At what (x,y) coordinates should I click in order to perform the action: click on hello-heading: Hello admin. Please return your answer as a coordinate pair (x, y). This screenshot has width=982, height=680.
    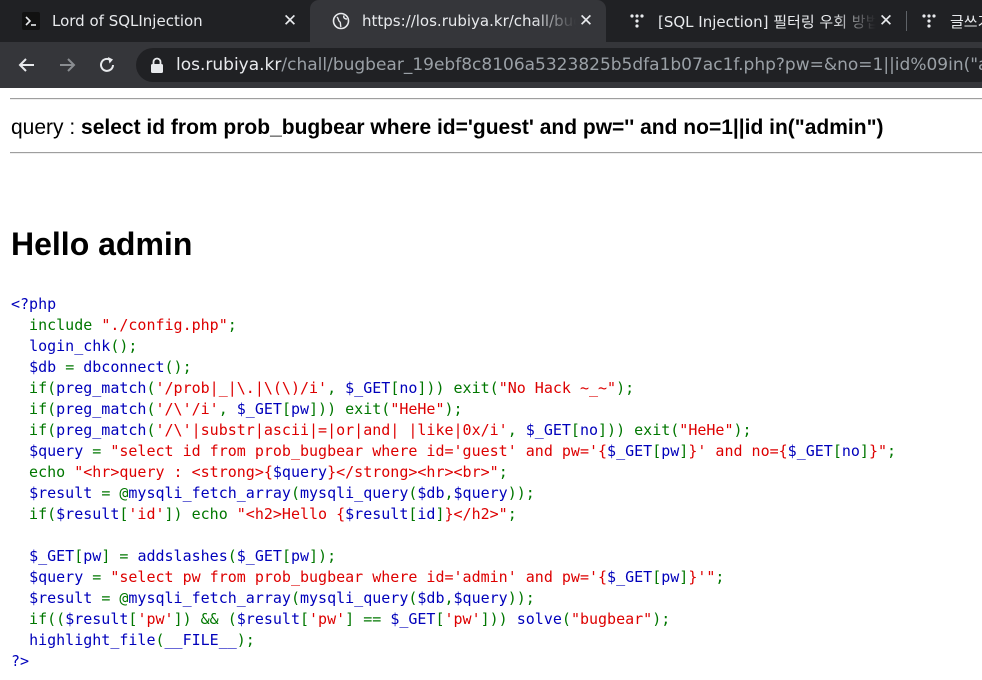
    Looking at the image, I should click on (102, 244).